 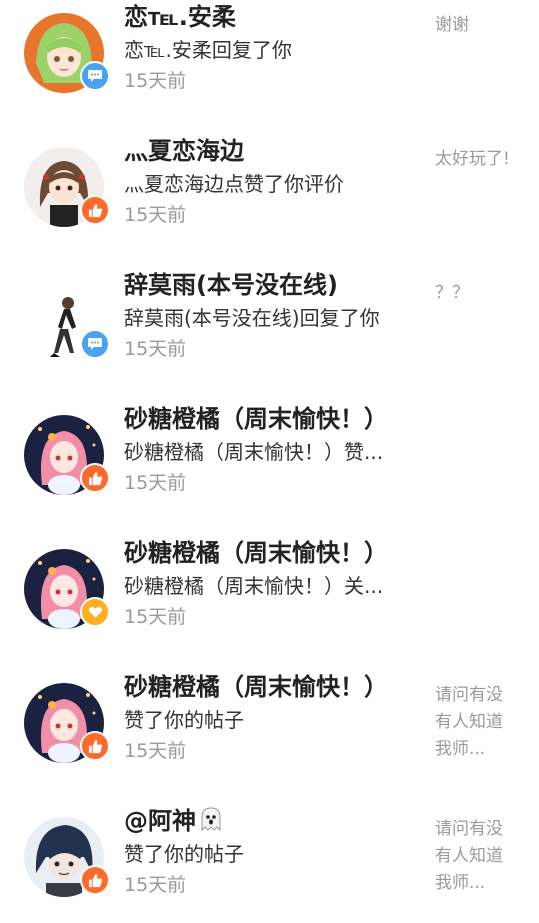 What do you see at coordinates (160, 821) in the screenshot?
I see `sender-name-text: @阿神` at bounding box center [160, 821].